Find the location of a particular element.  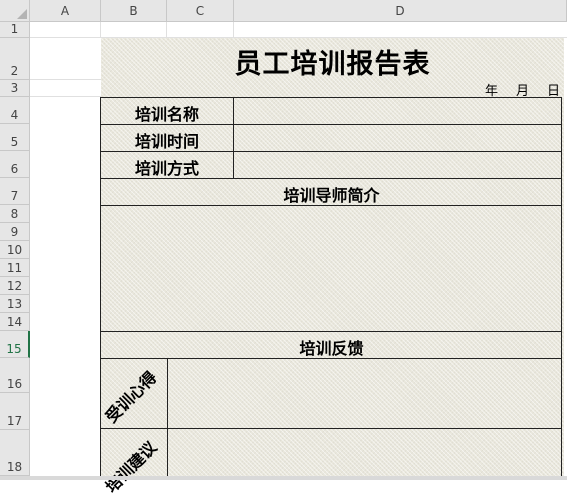

row-header-11: 11 is located at coordinates (15, 268).